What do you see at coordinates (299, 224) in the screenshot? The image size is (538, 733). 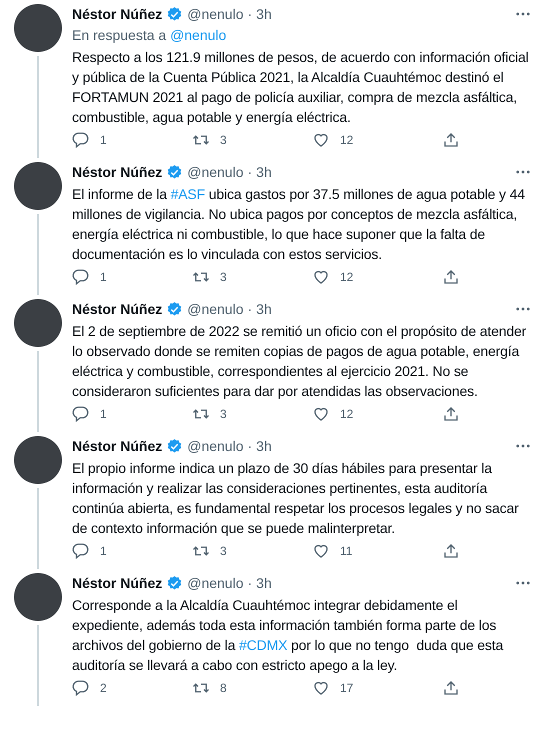 I see `tweet-text: El informe de la #ASF ubica gastos por 37.5 millones de agua potable y 44 millones de vigilancia. No ubica pagos por conceptos de mezcla asfáltica, energía eléctrica ni combustible, lo que hace suponer que la falta de documentación es lo vinculada con estos servicios.` at bounding box center [299, 224].